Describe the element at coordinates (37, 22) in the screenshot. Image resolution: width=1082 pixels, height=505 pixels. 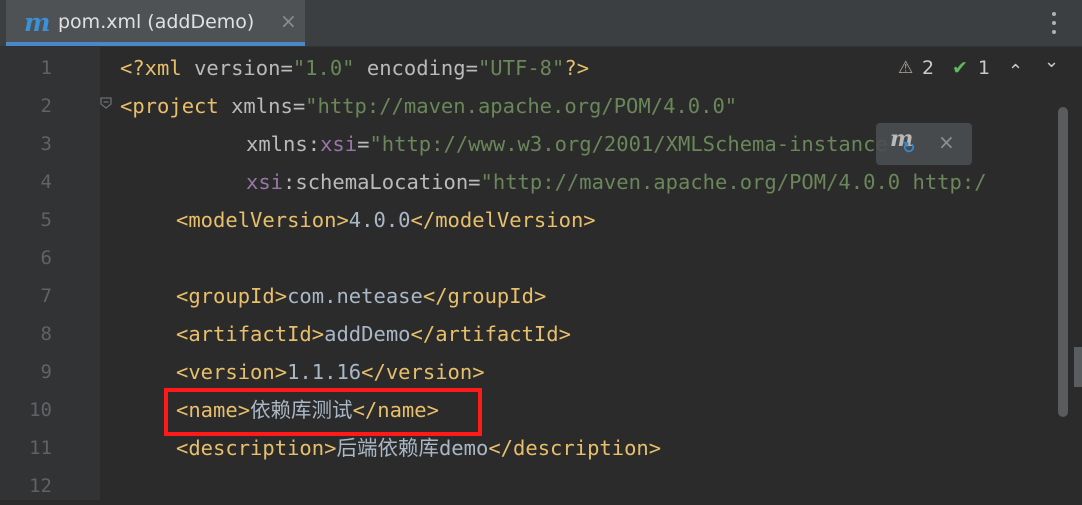
I see `maven-icon: m` at that location.